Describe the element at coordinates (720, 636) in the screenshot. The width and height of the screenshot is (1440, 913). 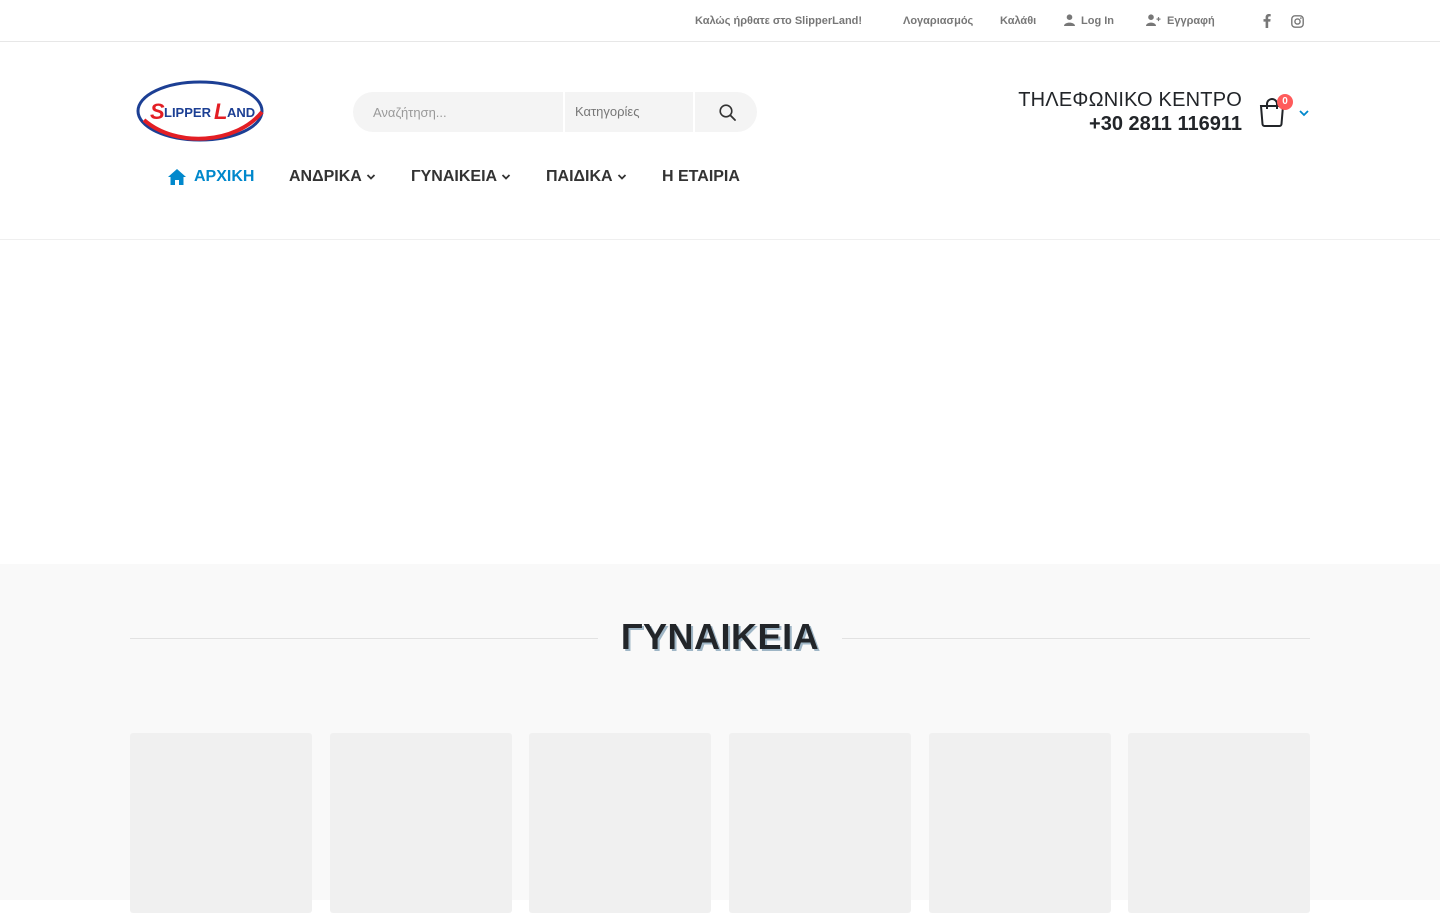
I see `section-title: ΓΥΝΑΙΚΕΙΑ` at that location.